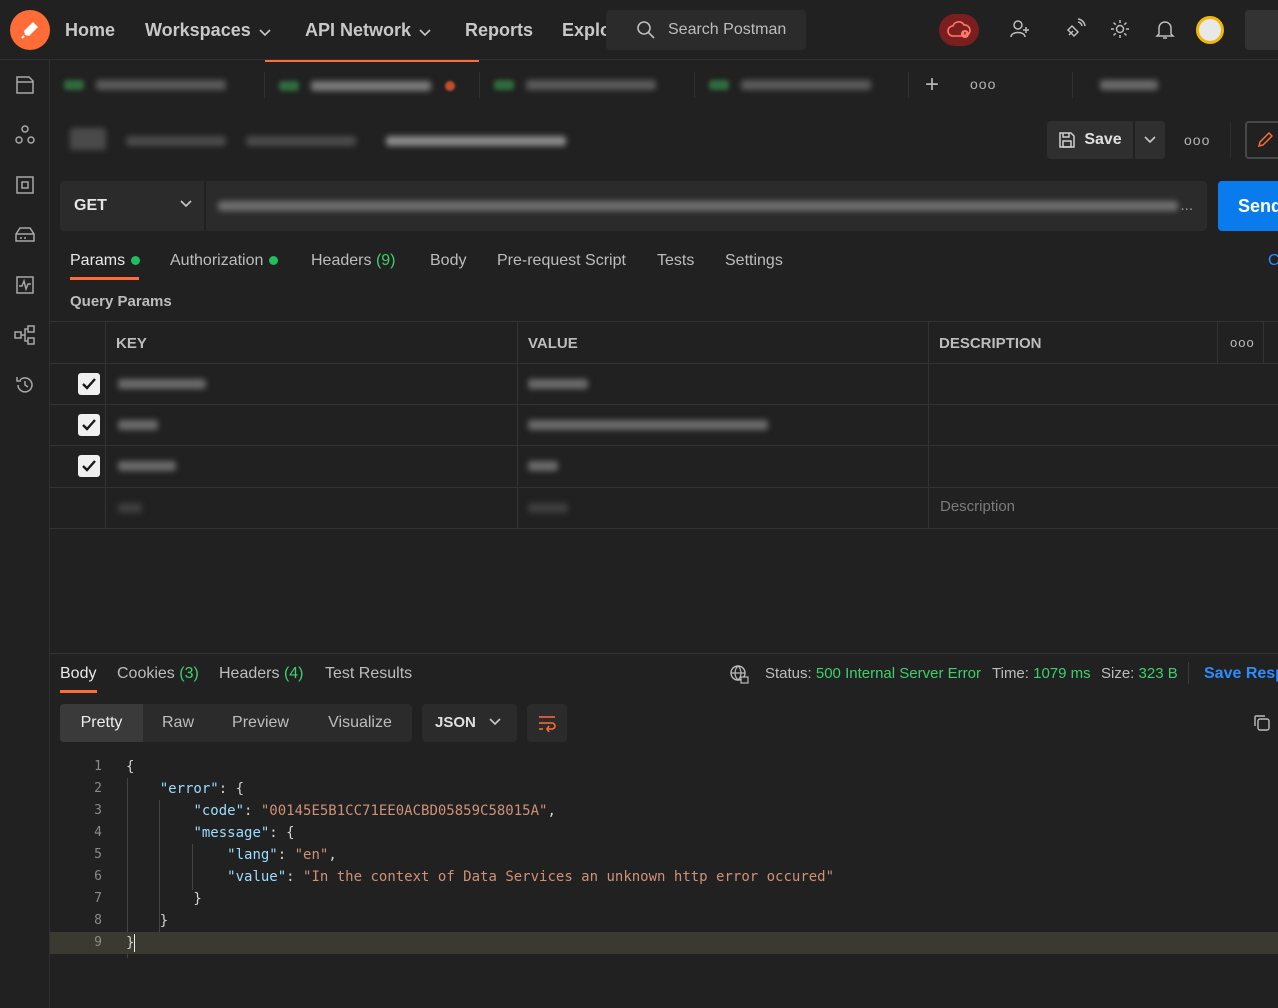 This screenshot has height=1008, width=1278. What do you see at coordinates (360, 723) in the screenshot?
I see `view-visualize: Visualize` at bounding box center [360, 723].